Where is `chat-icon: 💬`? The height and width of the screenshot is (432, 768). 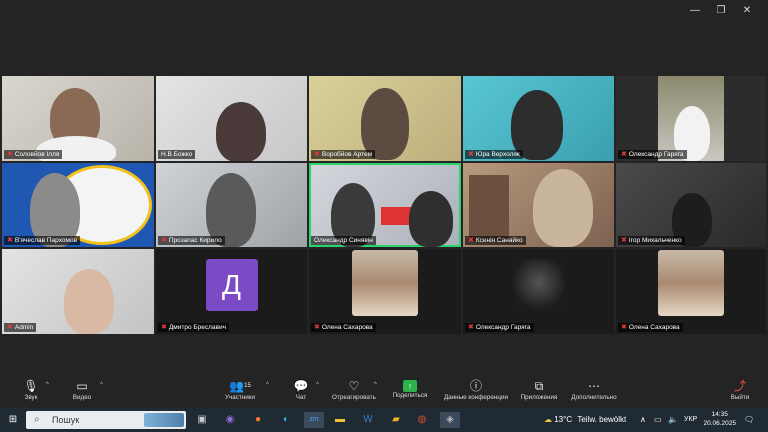 chat-icon: 💬 is located at coordinates (301, 386).